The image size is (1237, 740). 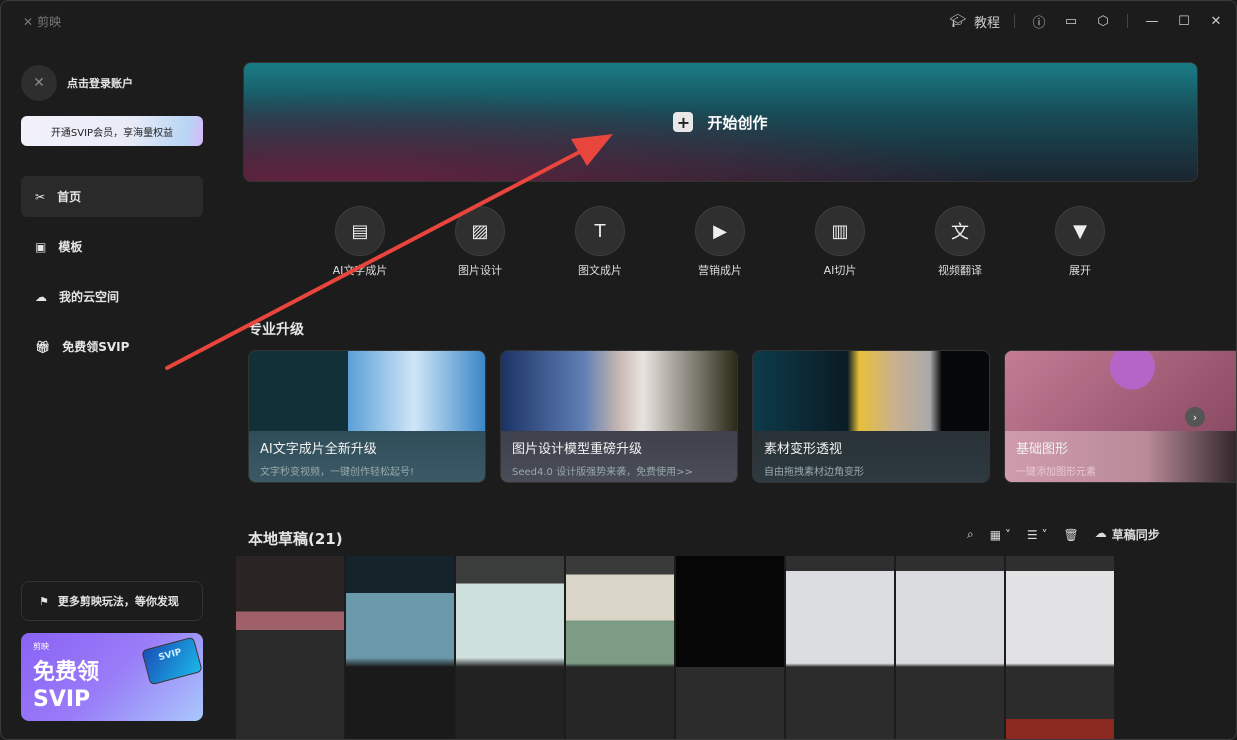 I want to click on feature-card: 图片设计模型重磅升级 Seed4.0 设计版强势来袭，免费使用>>, so click(x=619, y=416).